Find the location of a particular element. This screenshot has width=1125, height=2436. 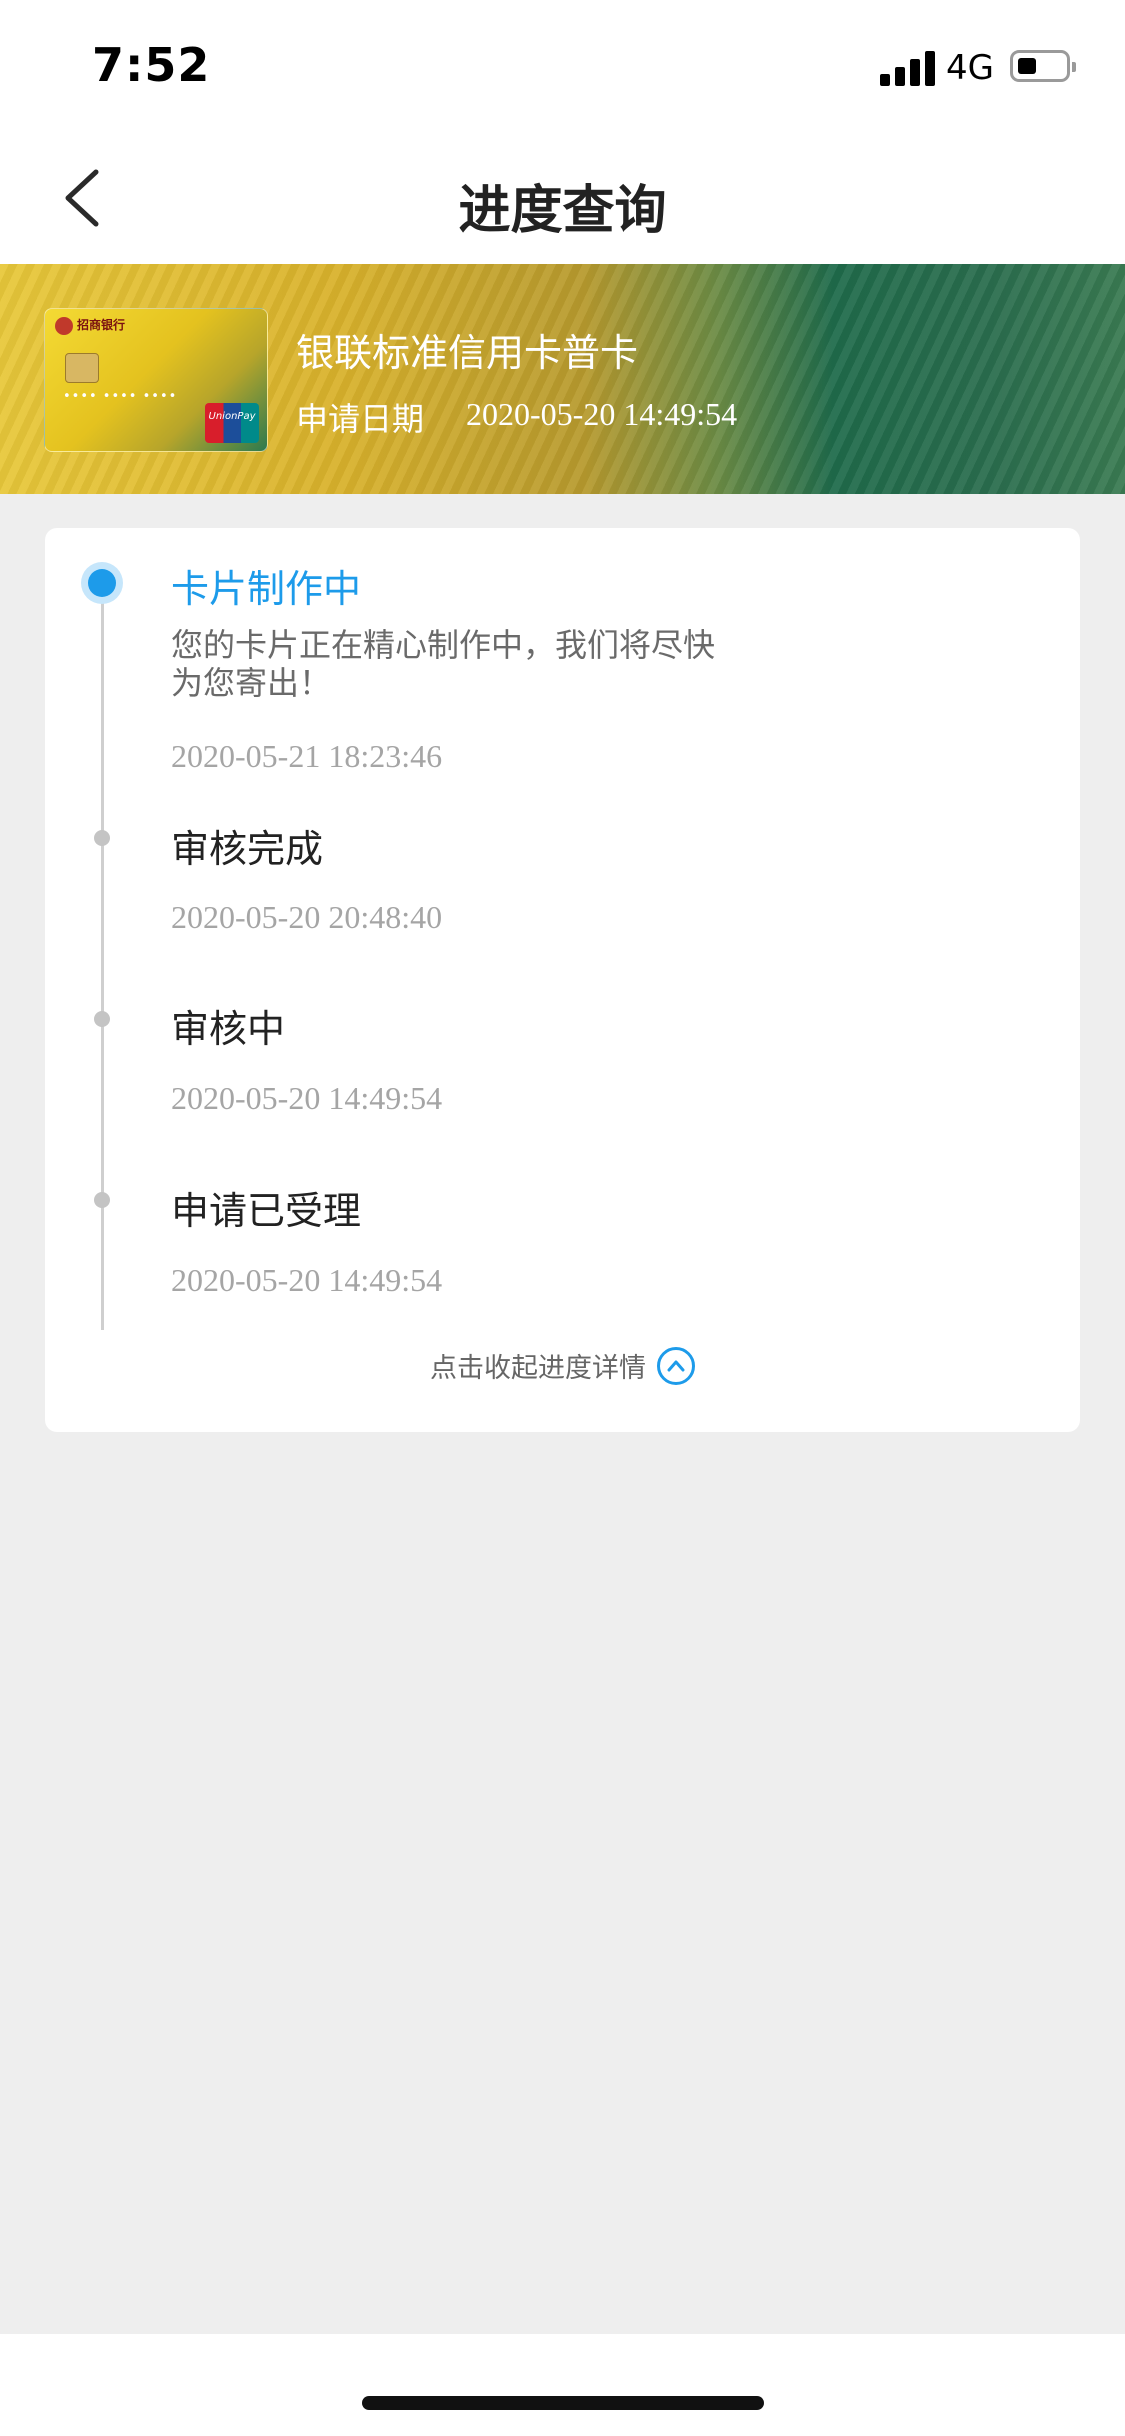

card-image: 招商银行 •••• •••• •••• UnionPay is located at coordinates (156, 380).